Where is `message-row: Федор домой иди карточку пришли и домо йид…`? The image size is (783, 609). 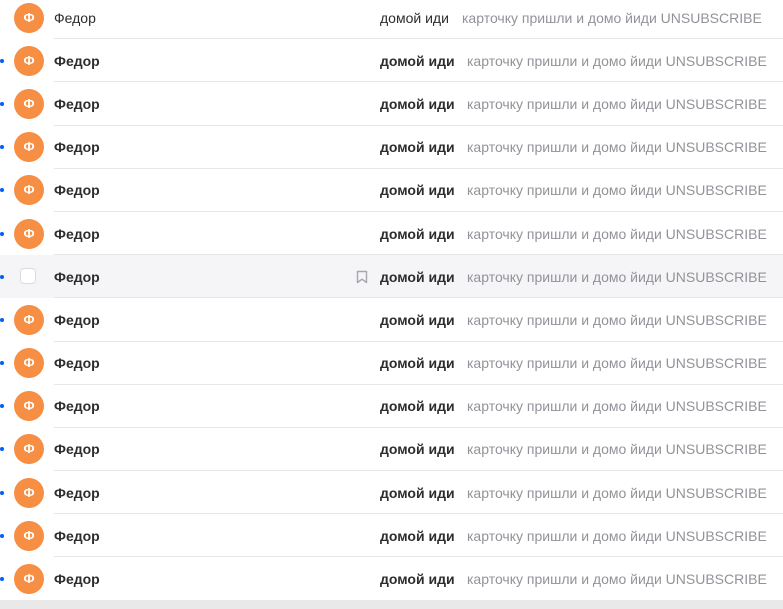 message-row: Федор домой иди карточку пришли и домо йид… is located at coordinates (391, 277).